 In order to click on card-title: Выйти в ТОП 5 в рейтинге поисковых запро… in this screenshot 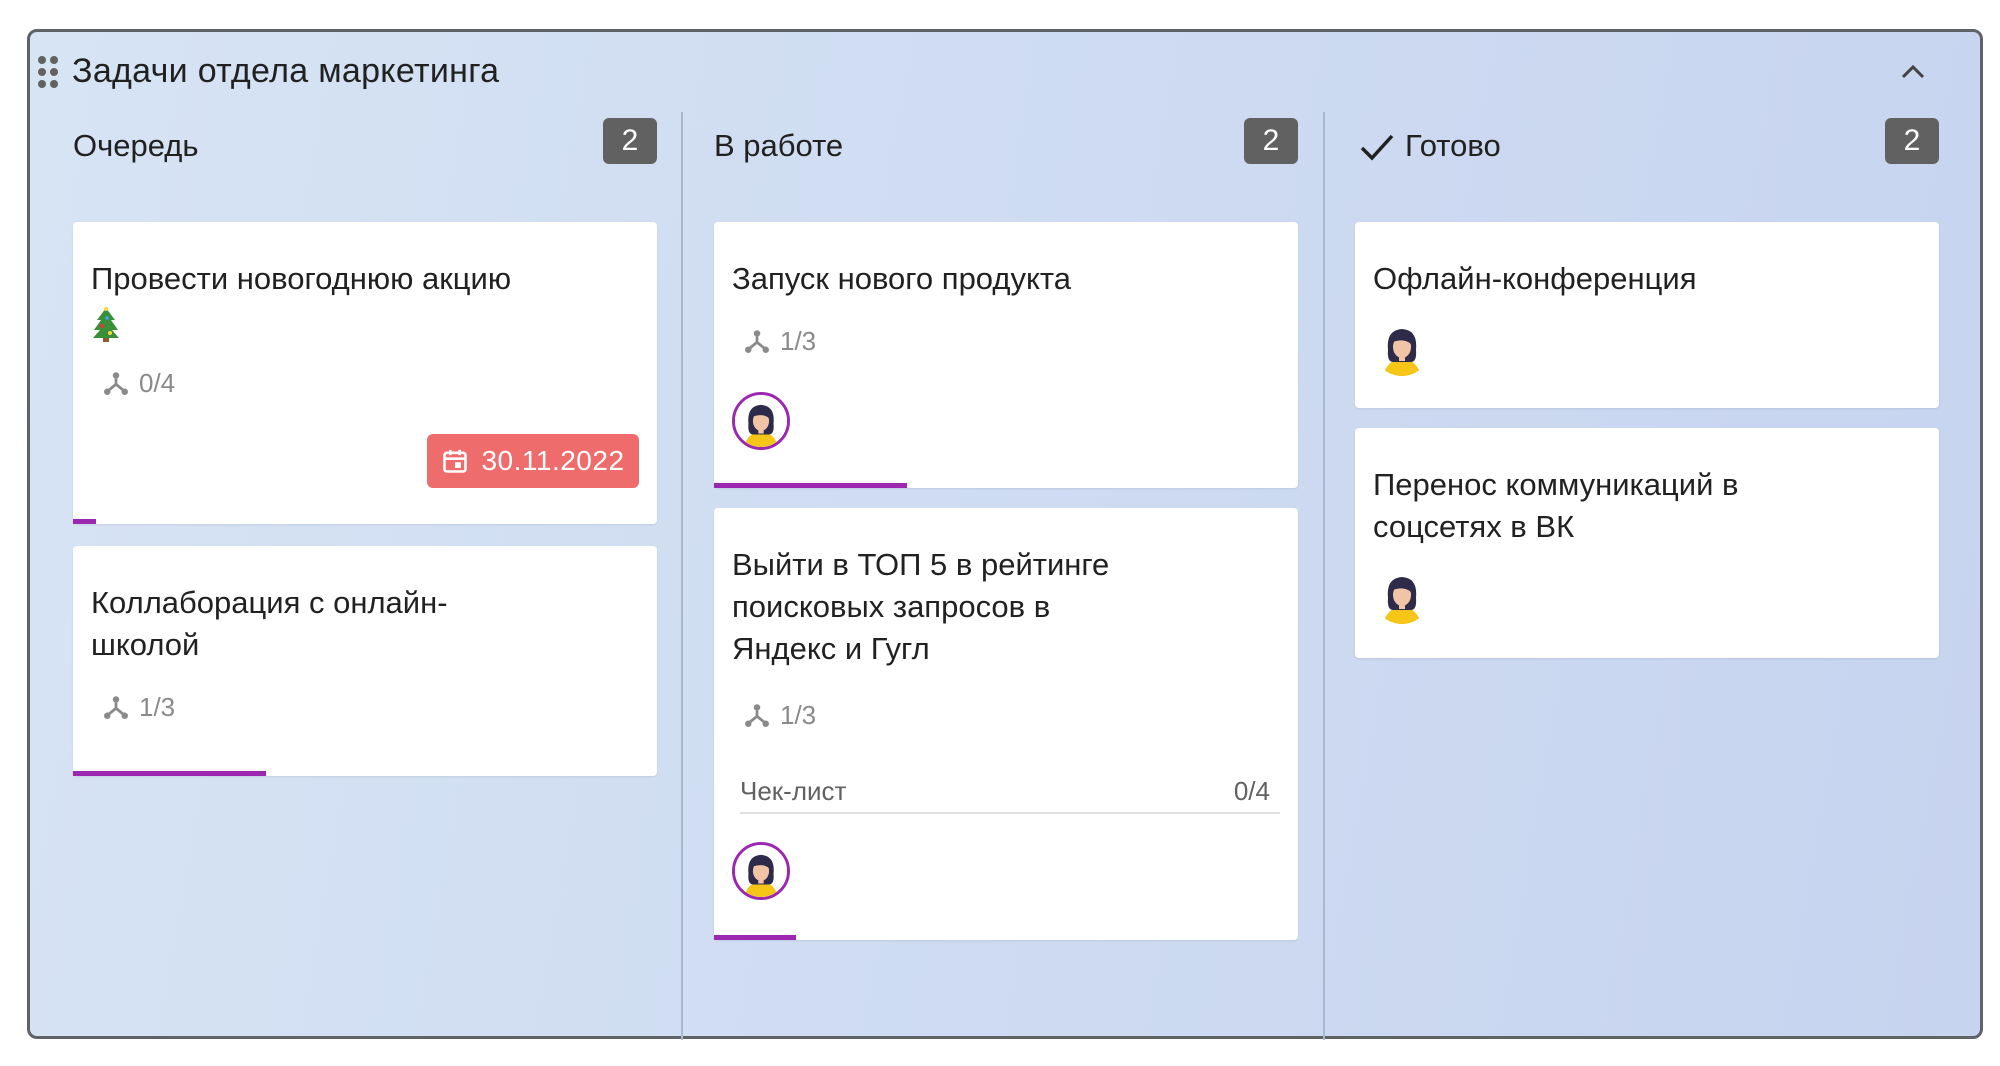, I will do `click(921, 606)`.